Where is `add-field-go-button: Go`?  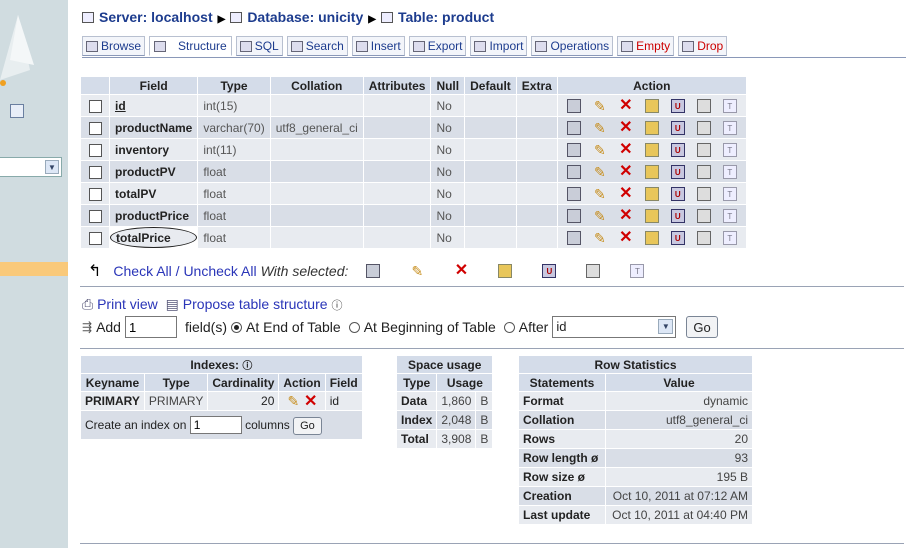 add-field-go-button: Go is located at coordinates (702, 327).